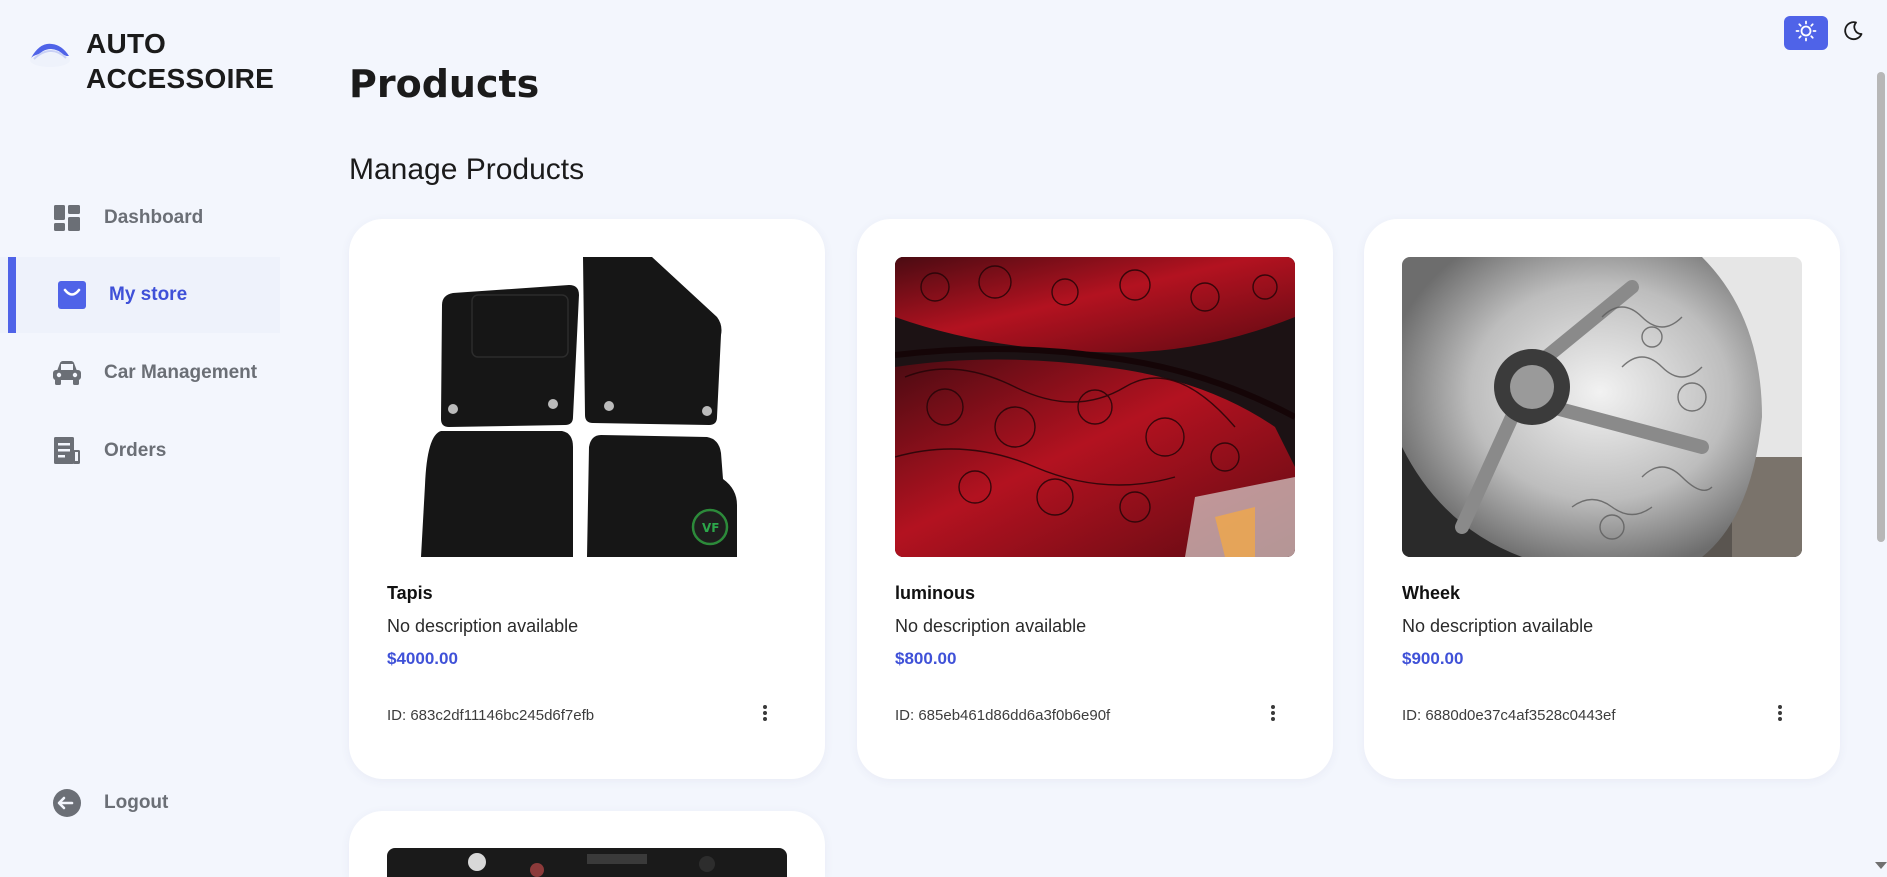  I want to click on section-title: Manage Products, so click(467, 169).